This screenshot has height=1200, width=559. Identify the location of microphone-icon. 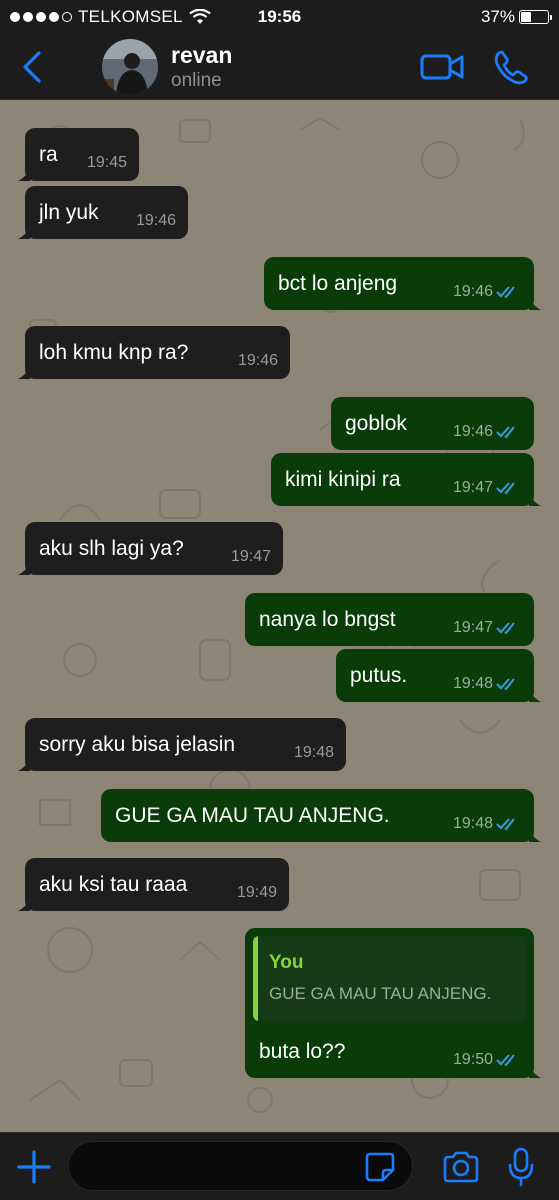
(521, 1167).